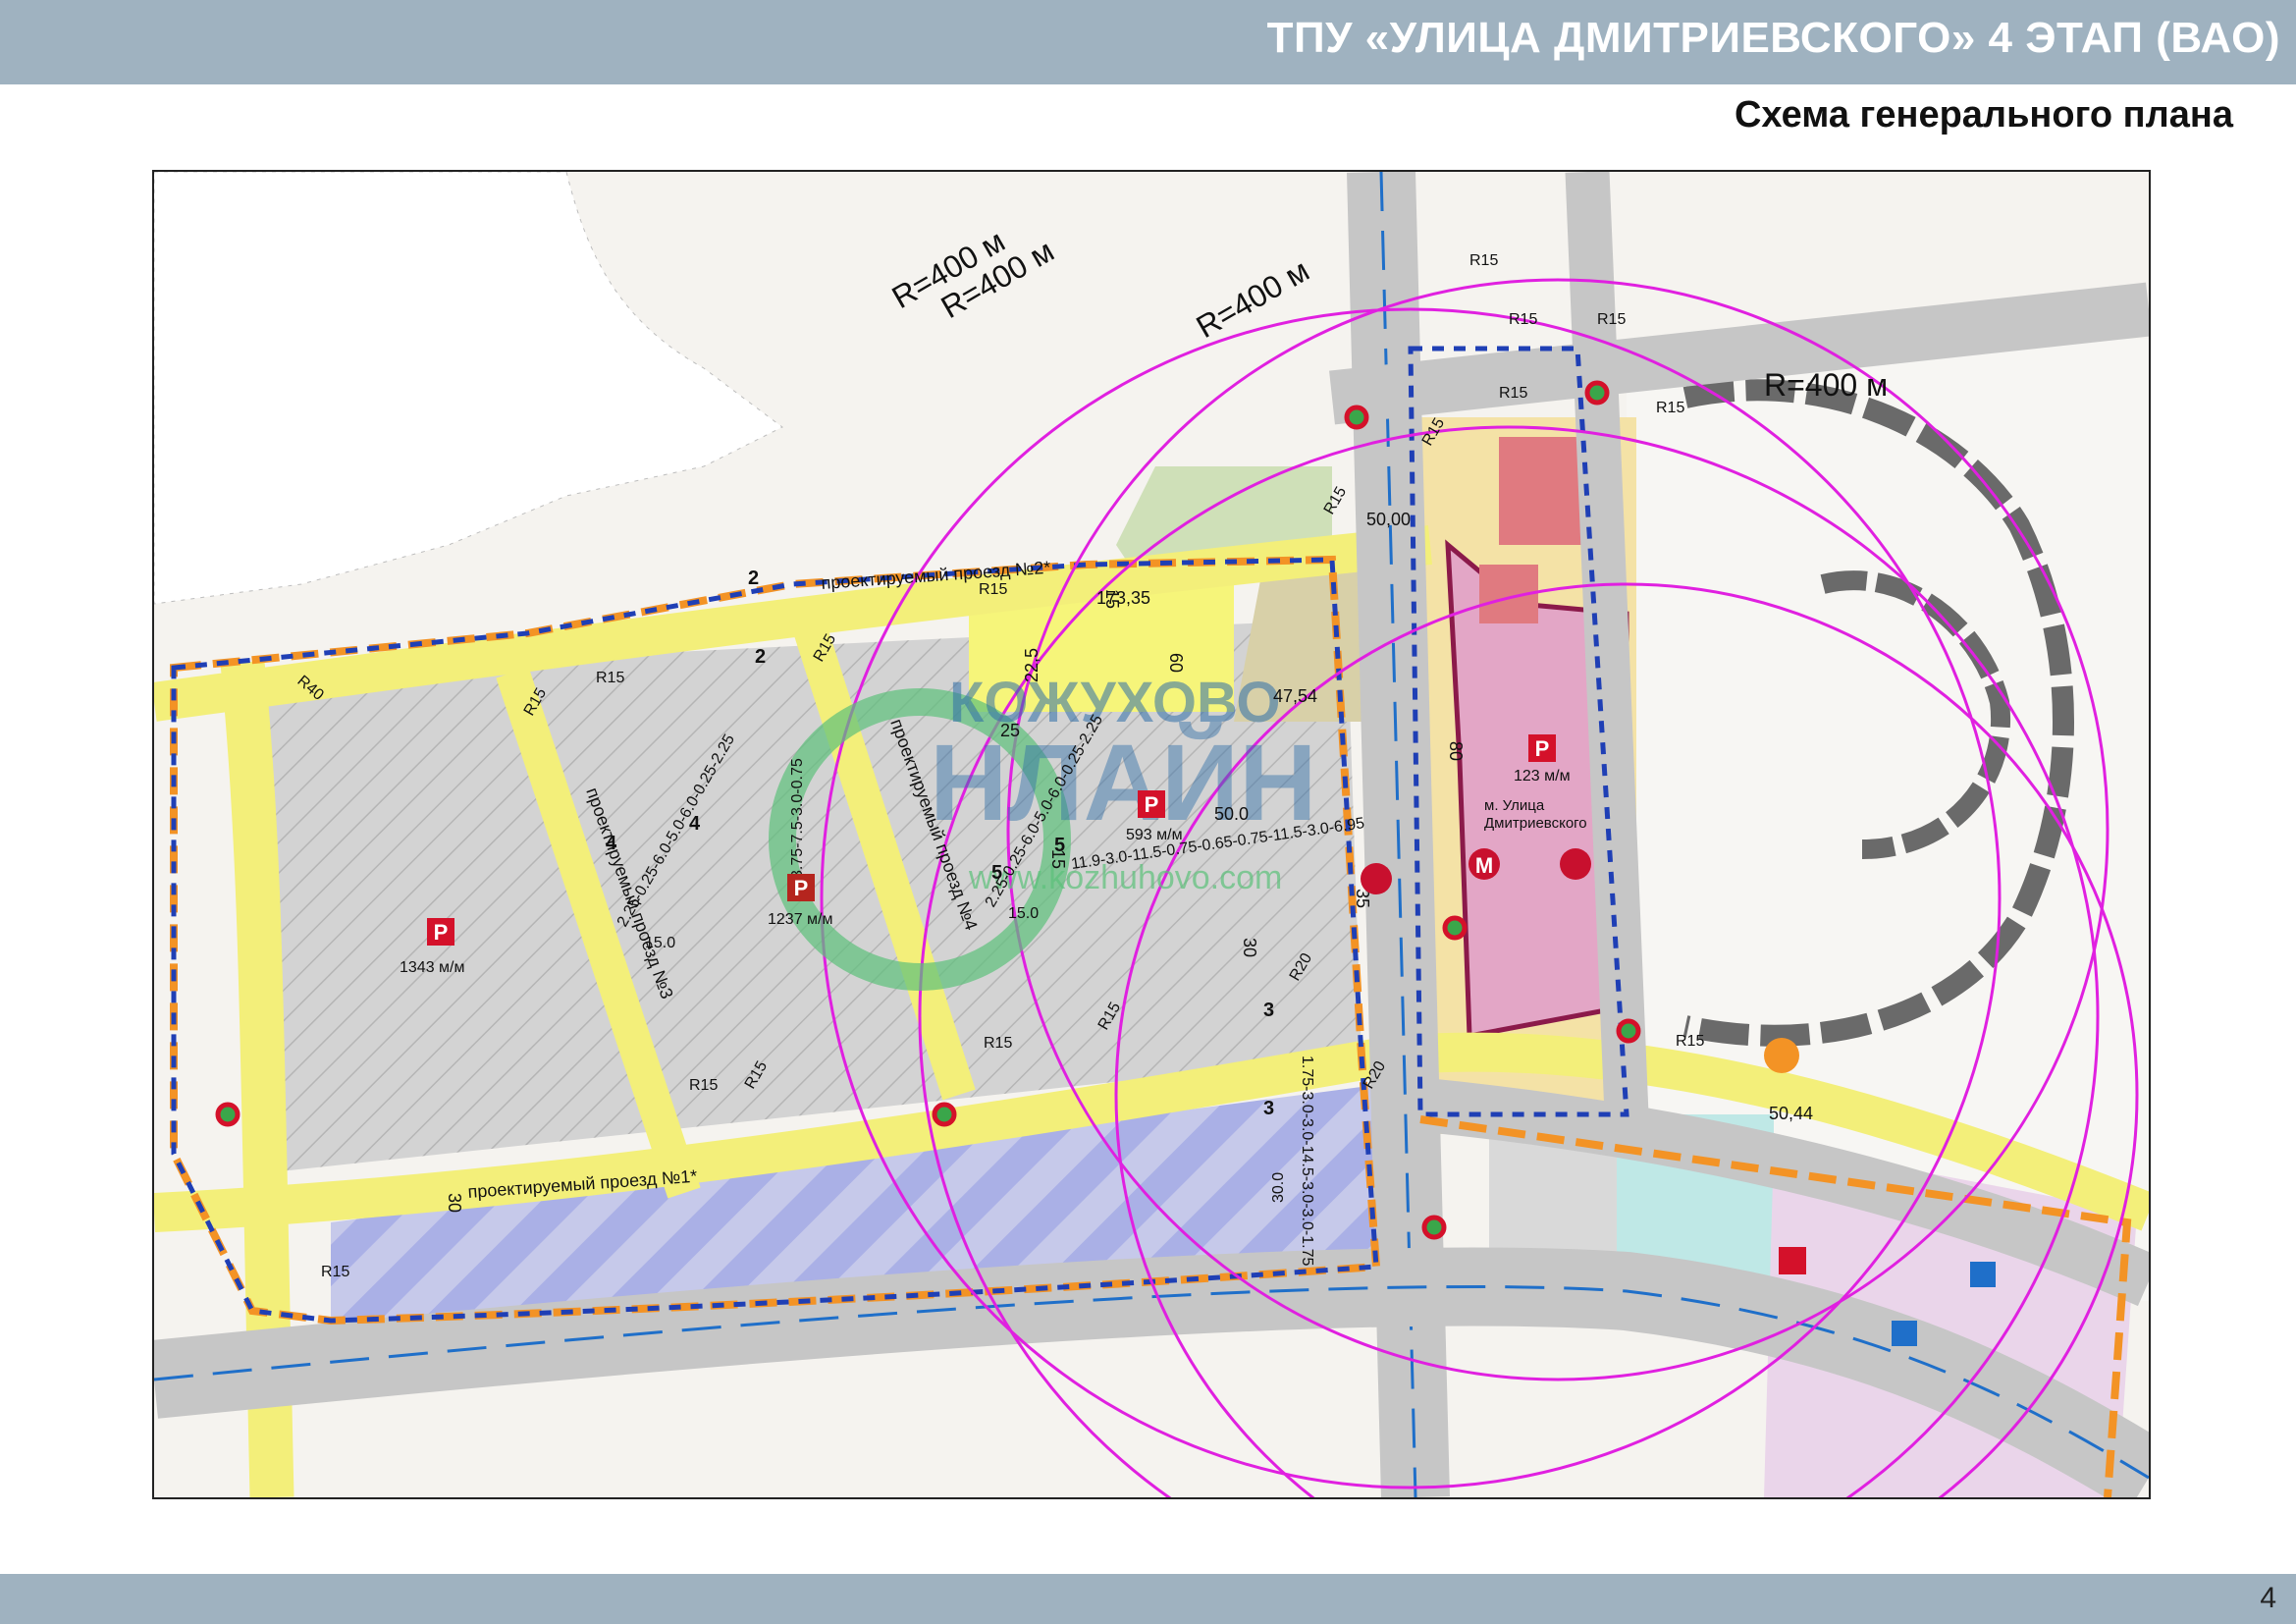 The width and height of the screenshot is (2296, 1624). What do you see at coordinates (1535, 823) in the screenshot?
I see `metro-station-name-2: Дмитриевского` at bounding box center [1535, 823].